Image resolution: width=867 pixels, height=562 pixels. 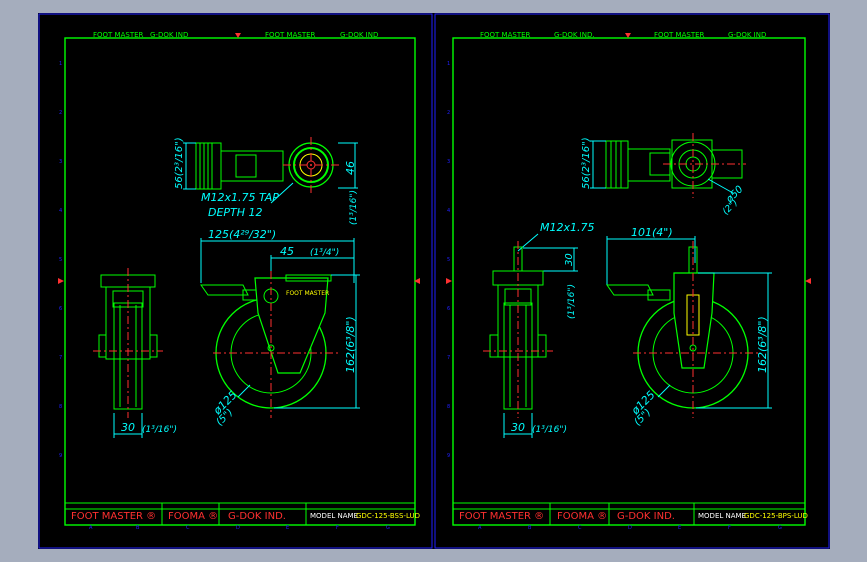 I want to click on r-tb-model-name: GDC-125-BPS-LUD, so click(x=776, y=516).